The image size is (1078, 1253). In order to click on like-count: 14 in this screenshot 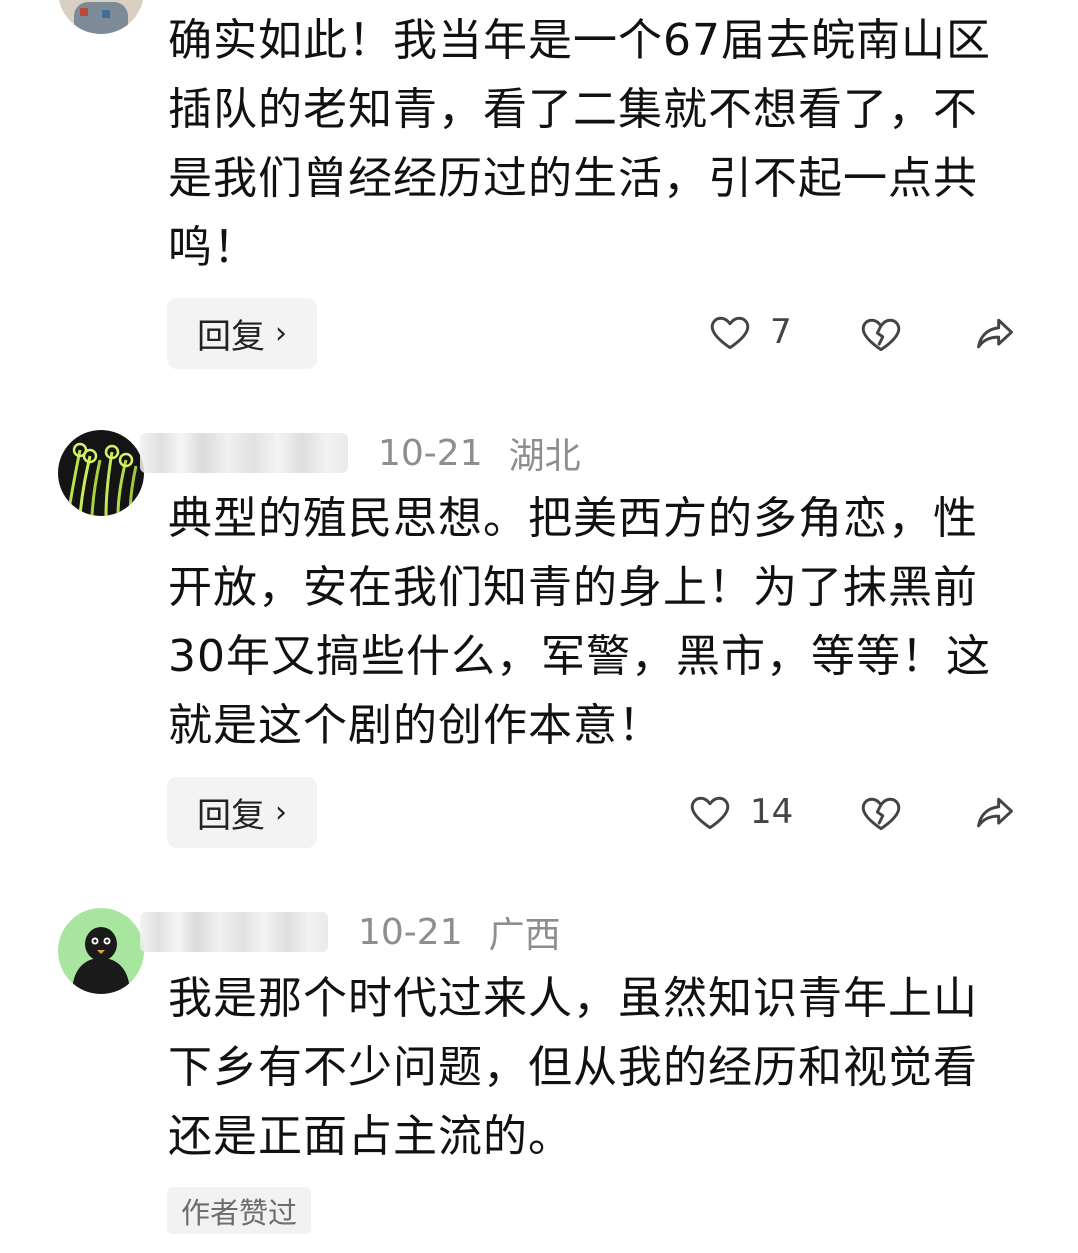, I will do `click(772, 812)`.